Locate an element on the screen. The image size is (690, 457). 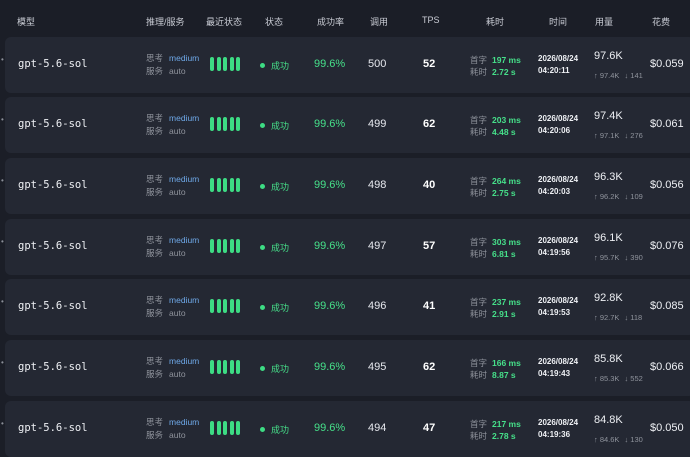
request-time: 04:20:11 is located at coordinates (554, 70).